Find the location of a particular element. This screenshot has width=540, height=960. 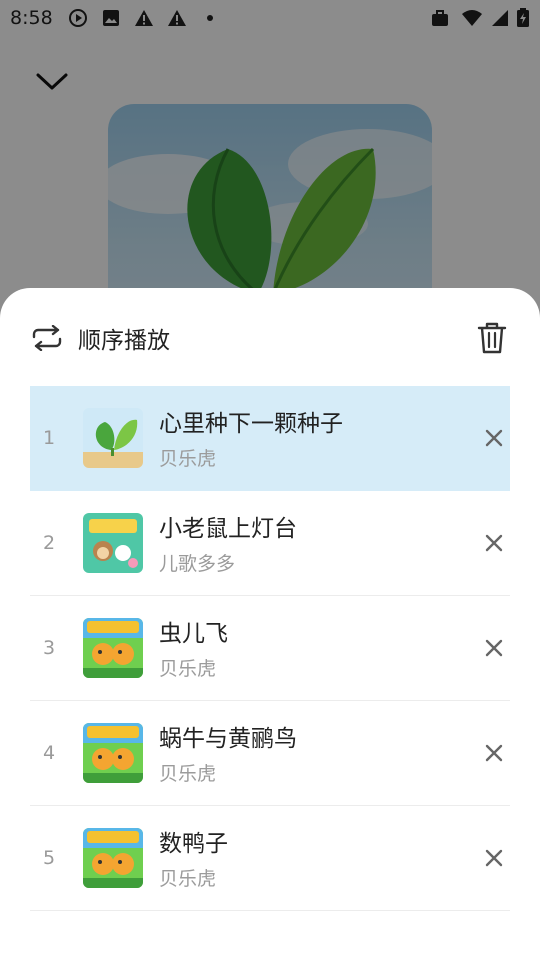

track-index: 4 is located at coordinates (49, 753).